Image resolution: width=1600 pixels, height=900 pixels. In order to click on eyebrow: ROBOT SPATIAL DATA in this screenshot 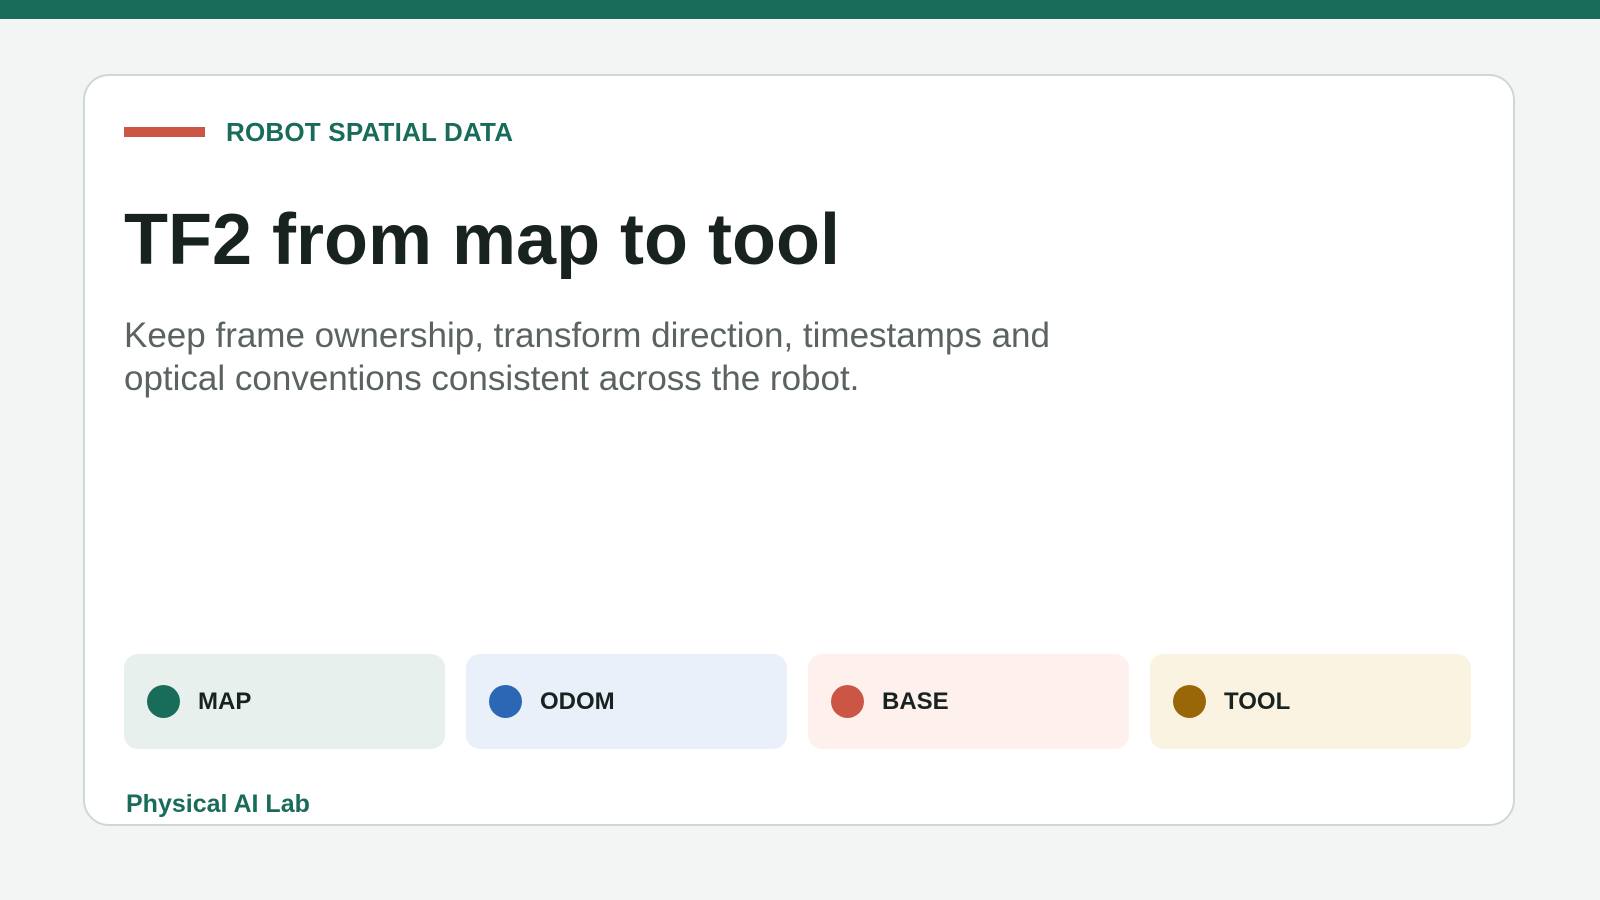, I will do `click(318, 132)`.